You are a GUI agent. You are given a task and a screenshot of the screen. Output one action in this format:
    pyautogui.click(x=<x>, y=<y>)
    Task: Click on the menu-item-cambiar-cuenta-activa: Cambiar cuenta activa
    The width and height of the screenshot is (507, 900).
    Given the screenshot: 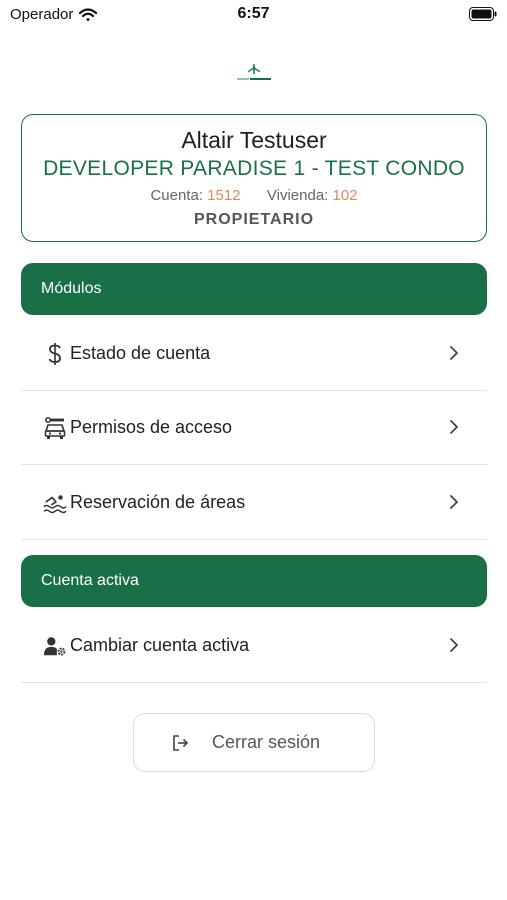 What is the action you would take?
    pyautogui.click(x=254, y=646)
    